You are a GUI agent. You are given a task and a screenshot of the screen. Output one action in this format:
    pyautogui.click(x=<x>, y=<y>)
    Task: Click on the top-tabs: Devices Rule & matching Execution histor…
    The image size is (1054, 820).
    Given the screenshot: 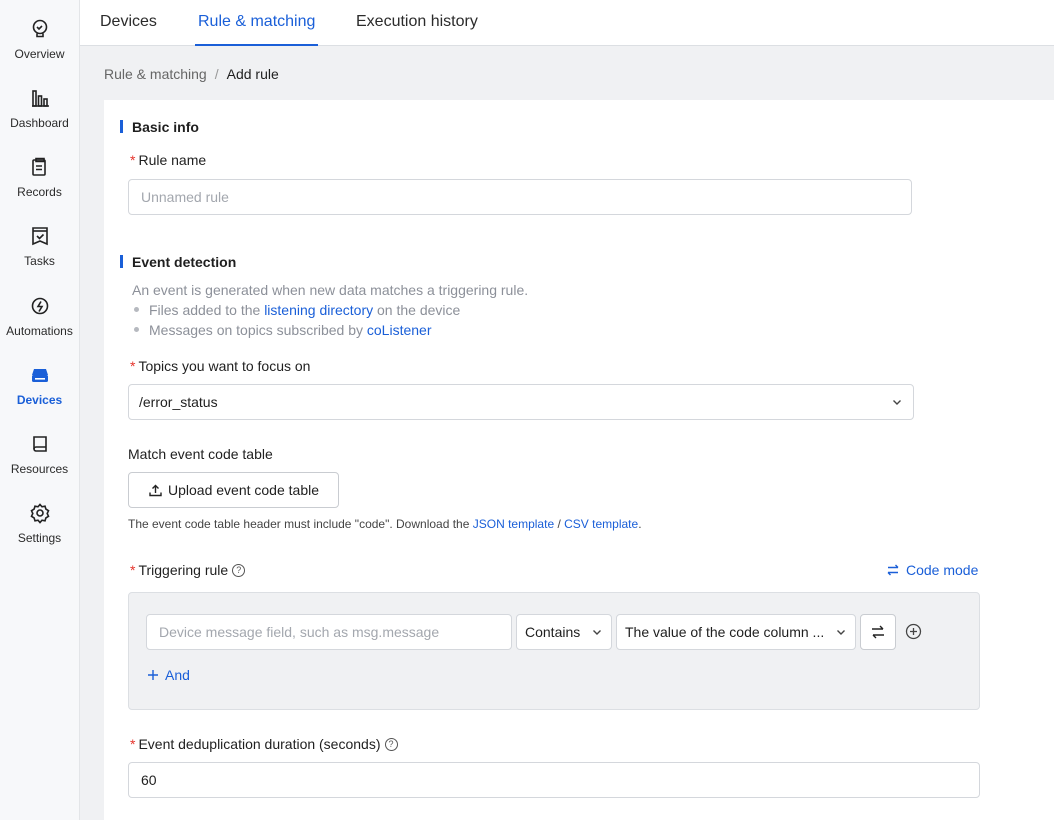 What is the action you would take?
    pyautogui.click(x=567, y=23)
    